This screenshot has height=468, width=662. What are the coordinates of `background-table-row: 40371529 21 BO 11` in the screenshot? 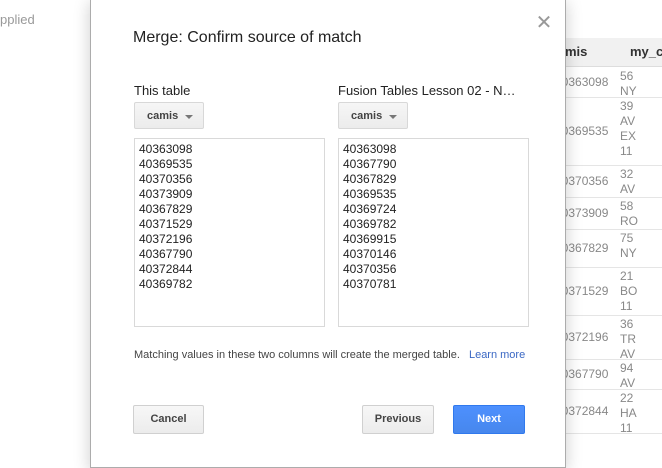 It's located at (608, 291).